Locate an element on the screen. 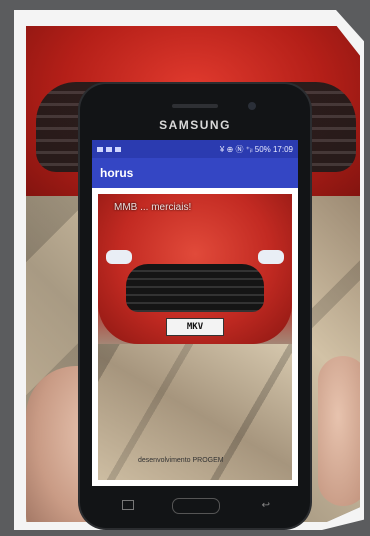  app-title: horus is located at coordinates (117, 173).